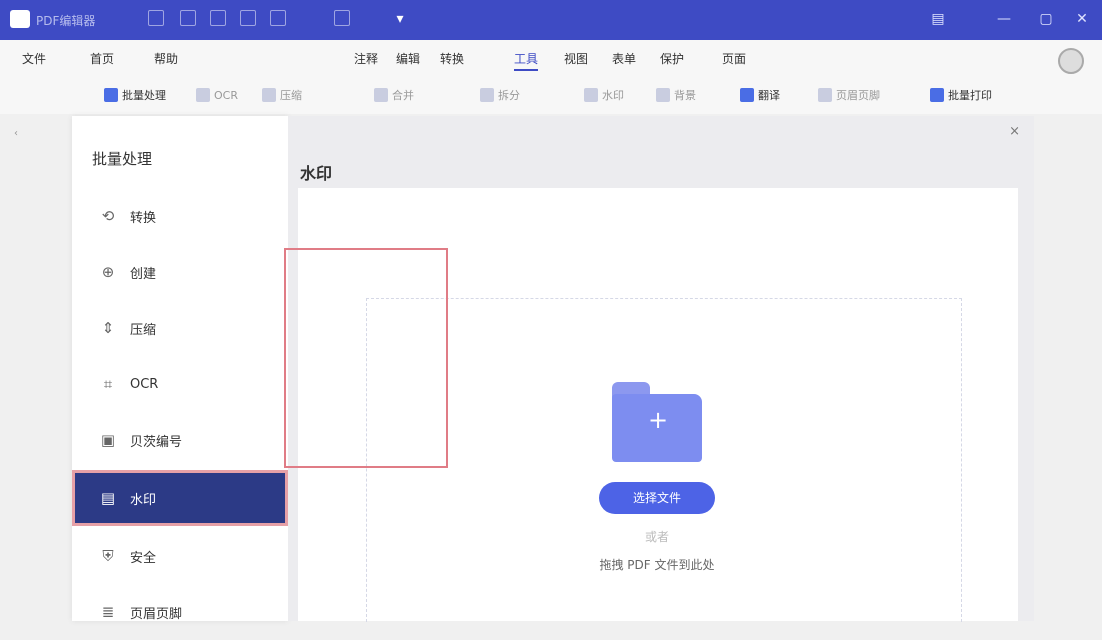 The height and width of the screenshot is (640, 1102). I want to click on watermark-tool-button: 水印, so click(604, 95).